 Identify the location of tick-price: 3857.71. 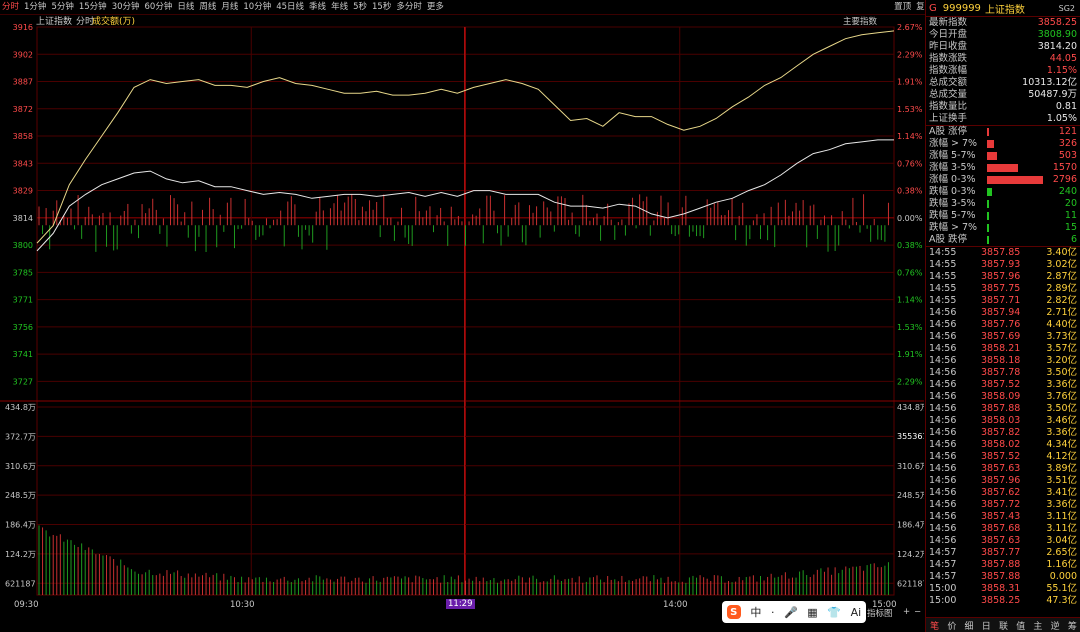
(1001, 300).